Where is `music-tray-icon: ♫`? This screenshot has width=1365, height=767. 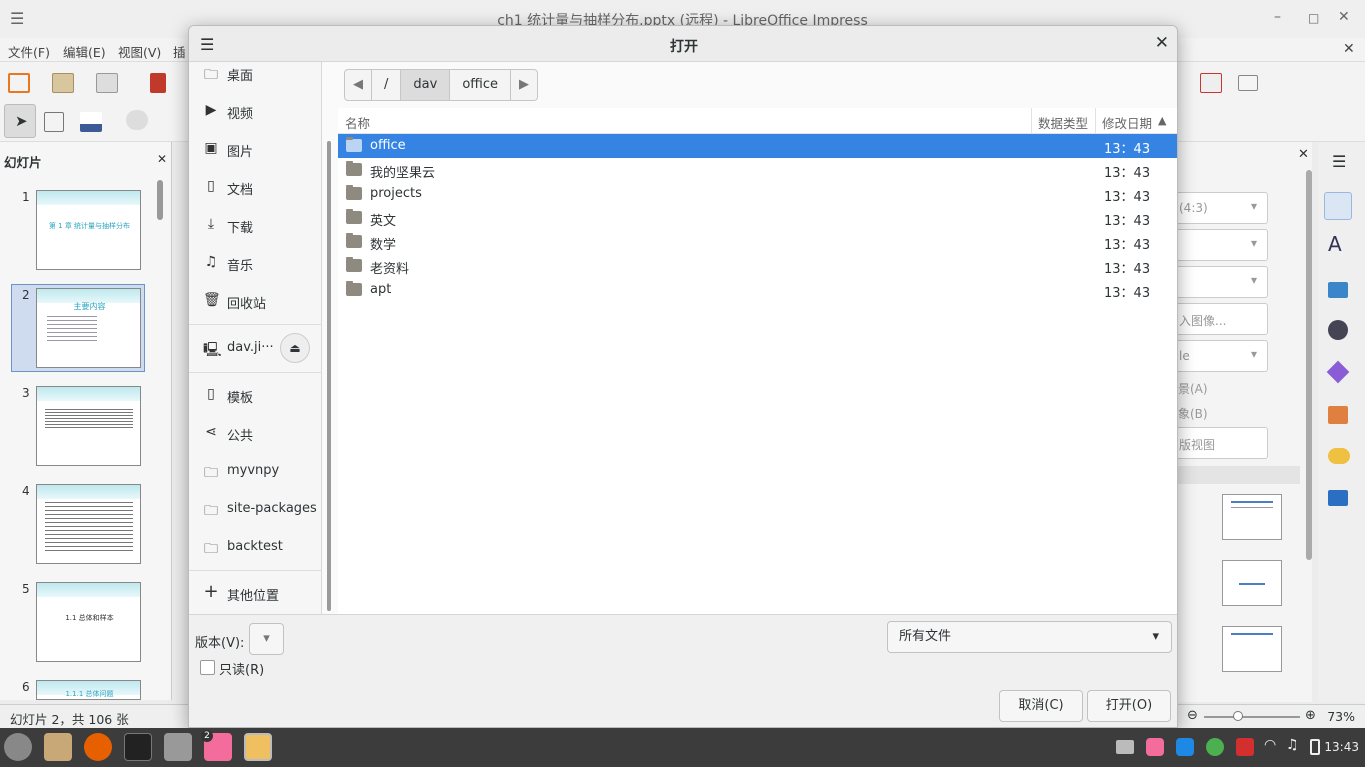 music-tray-icon: ♫ is located at coordinates (1292, 745).